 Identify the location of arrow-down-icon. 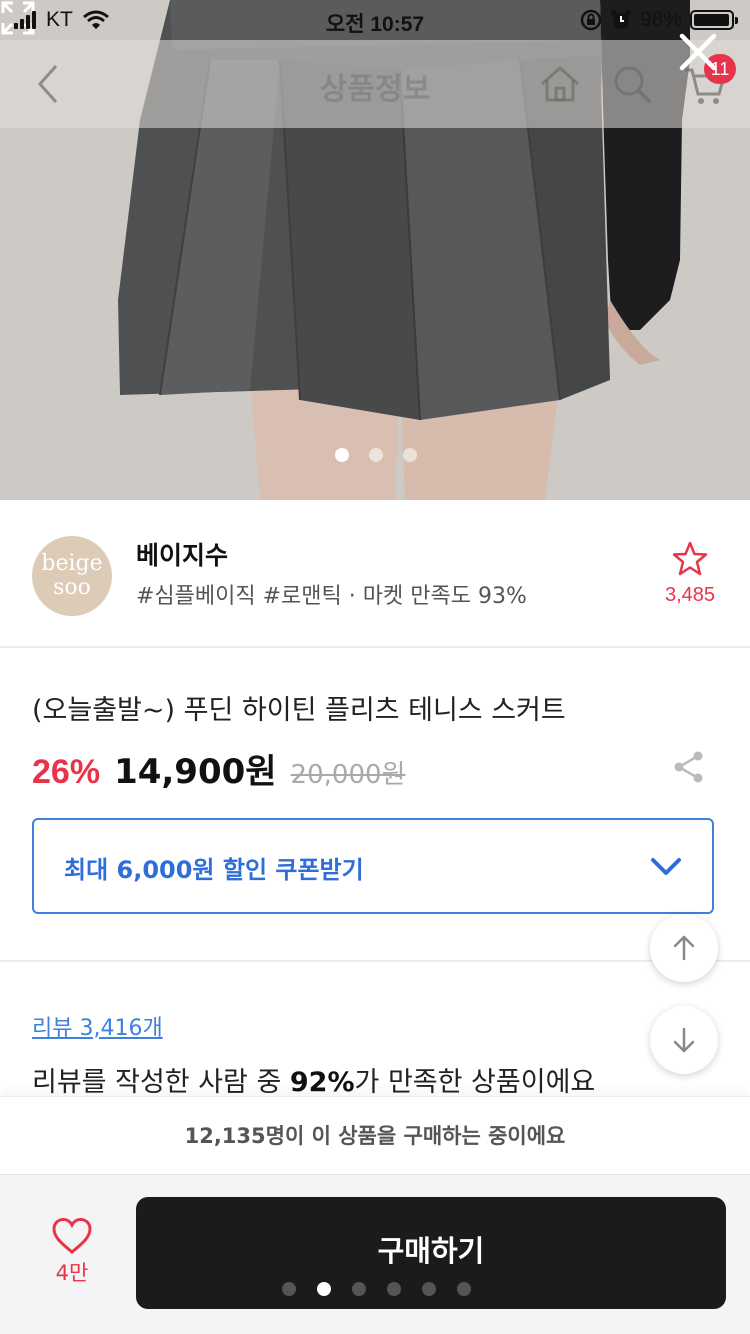
(684, 1040).